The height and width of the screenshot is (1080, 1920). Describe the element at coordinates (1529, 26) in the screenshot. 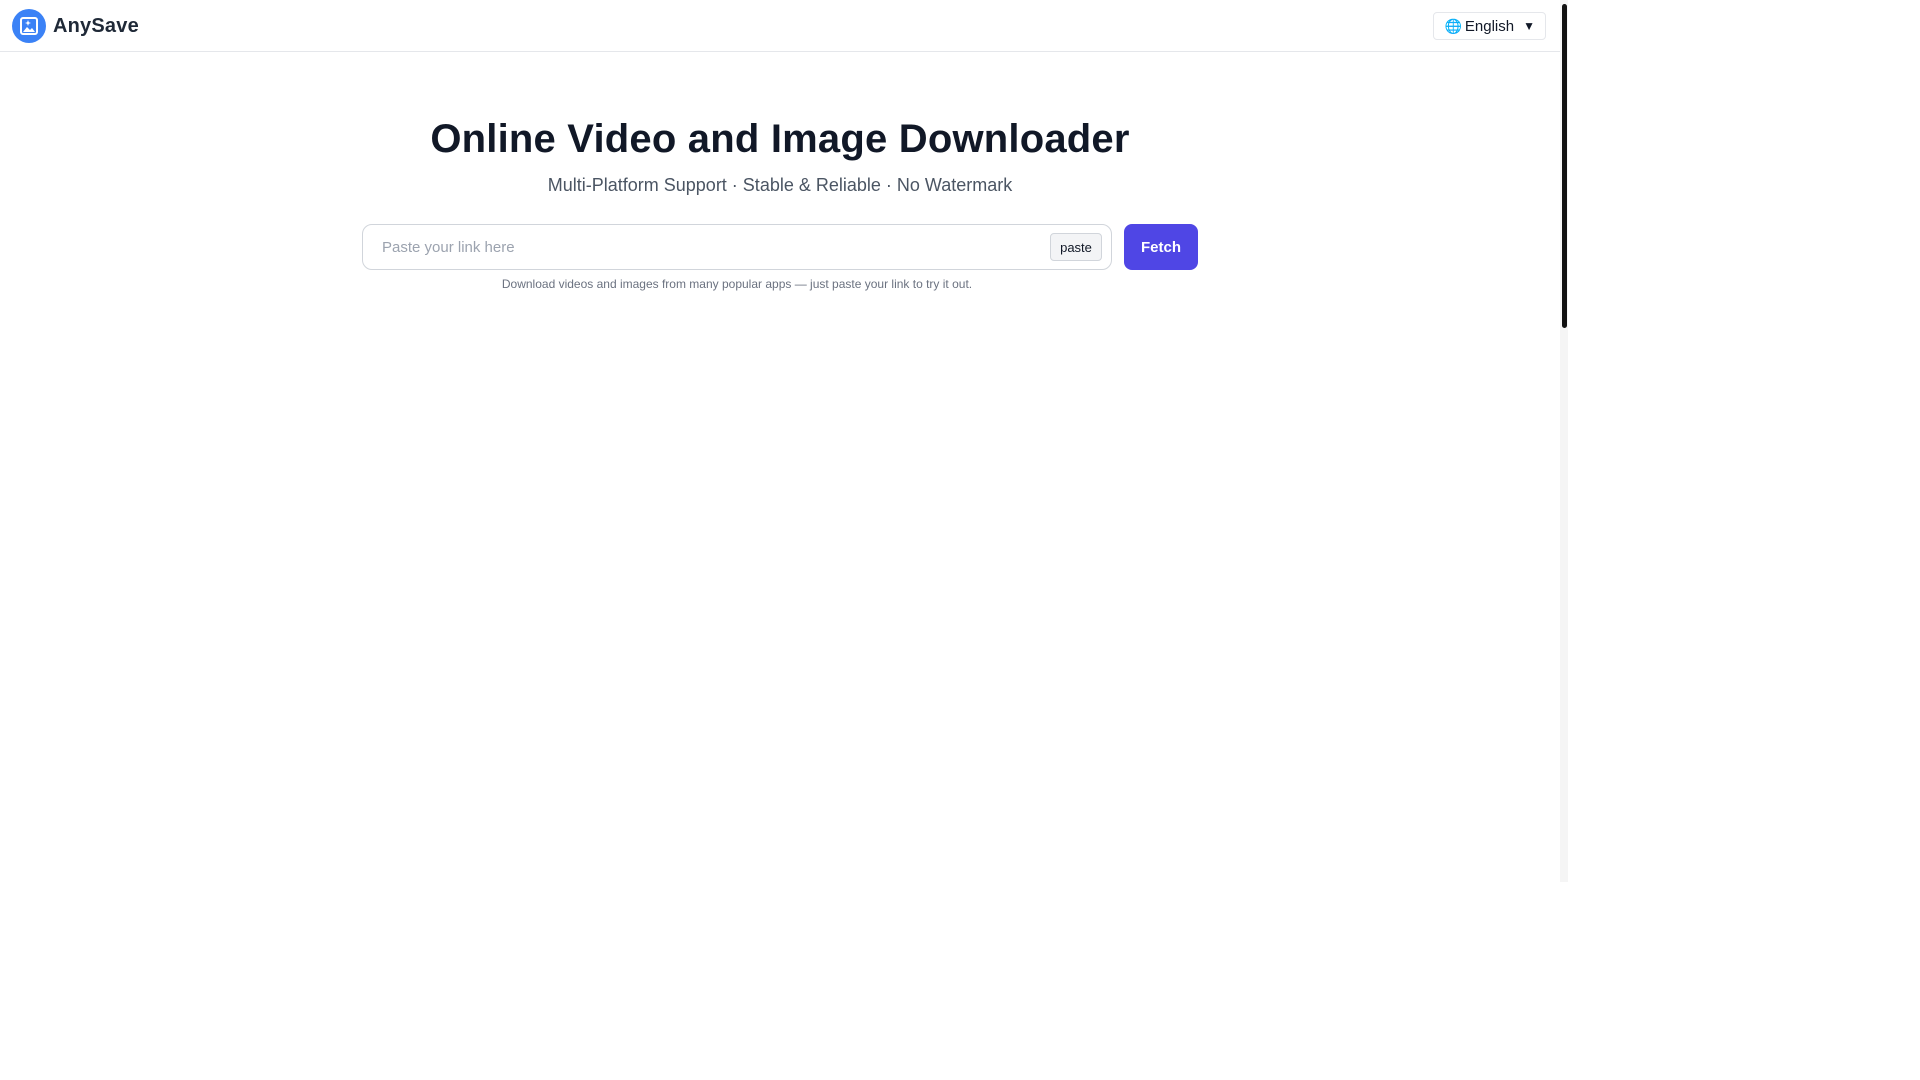

I see `chevron-down-icon: ▼` at that location.